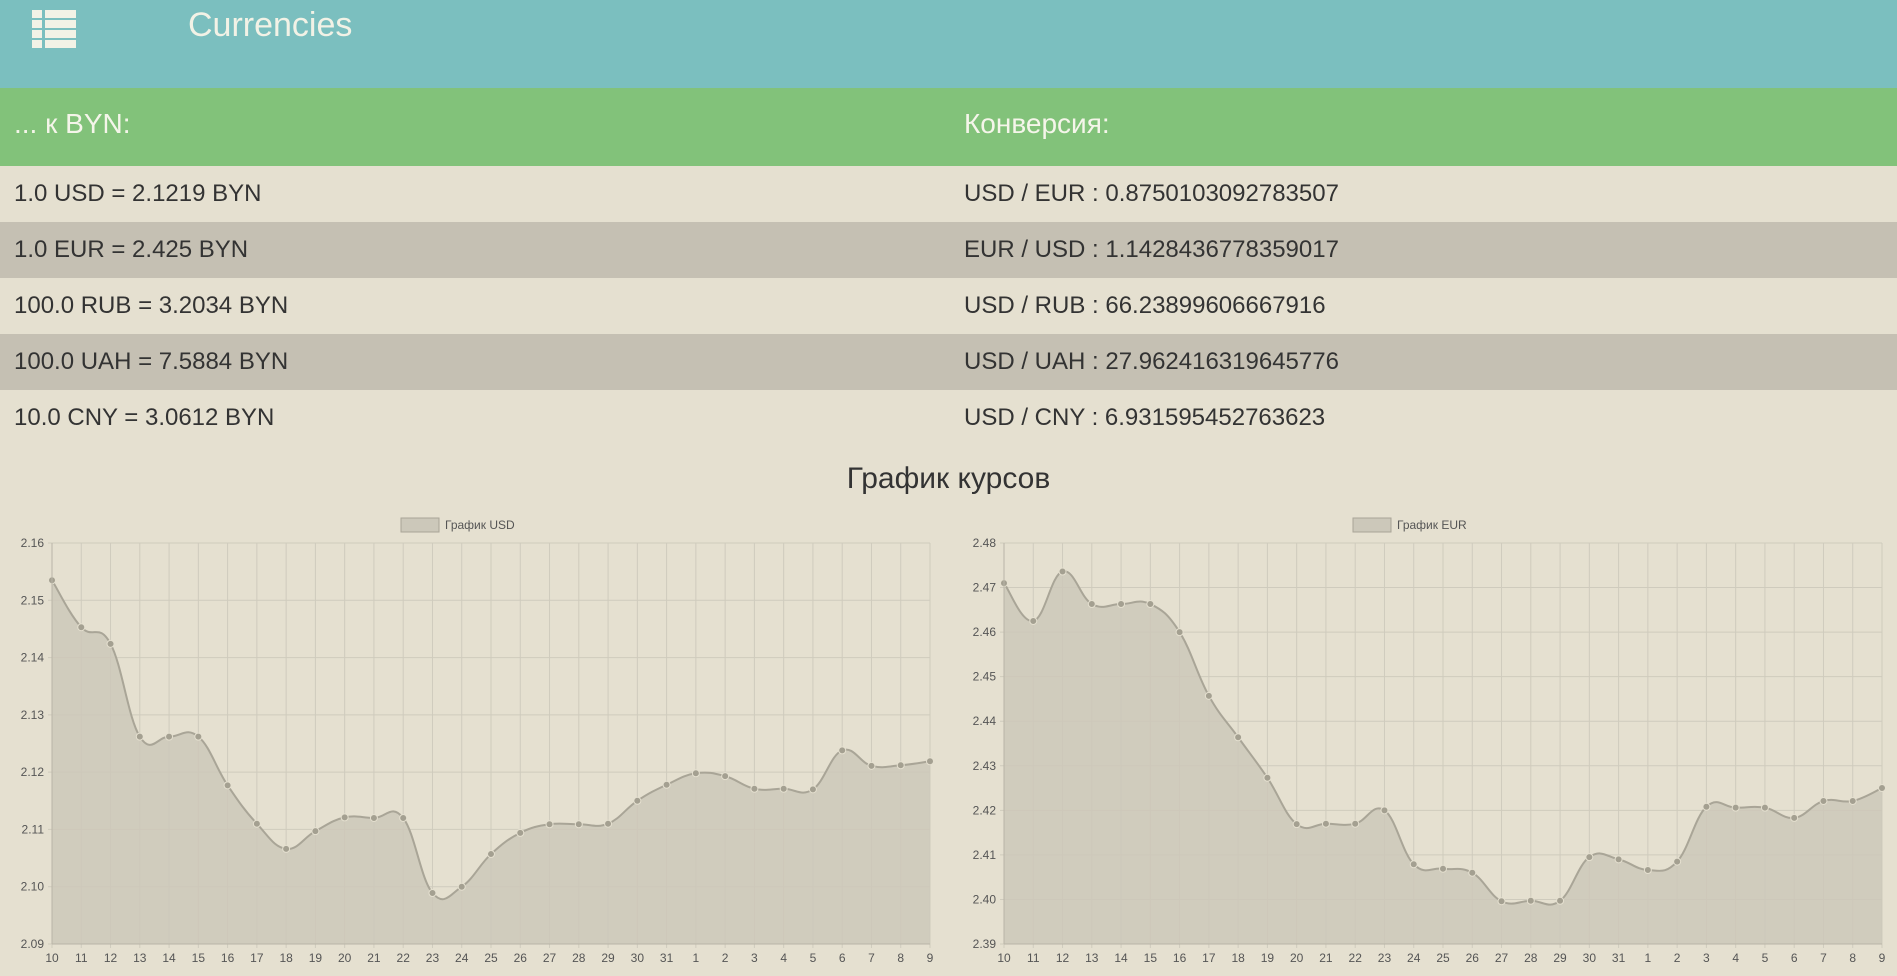 This screenshot has width=1897, height=976. I want to click on conversion-cell: USD / CNY : 6.931595452763623, so click(1145, 417).